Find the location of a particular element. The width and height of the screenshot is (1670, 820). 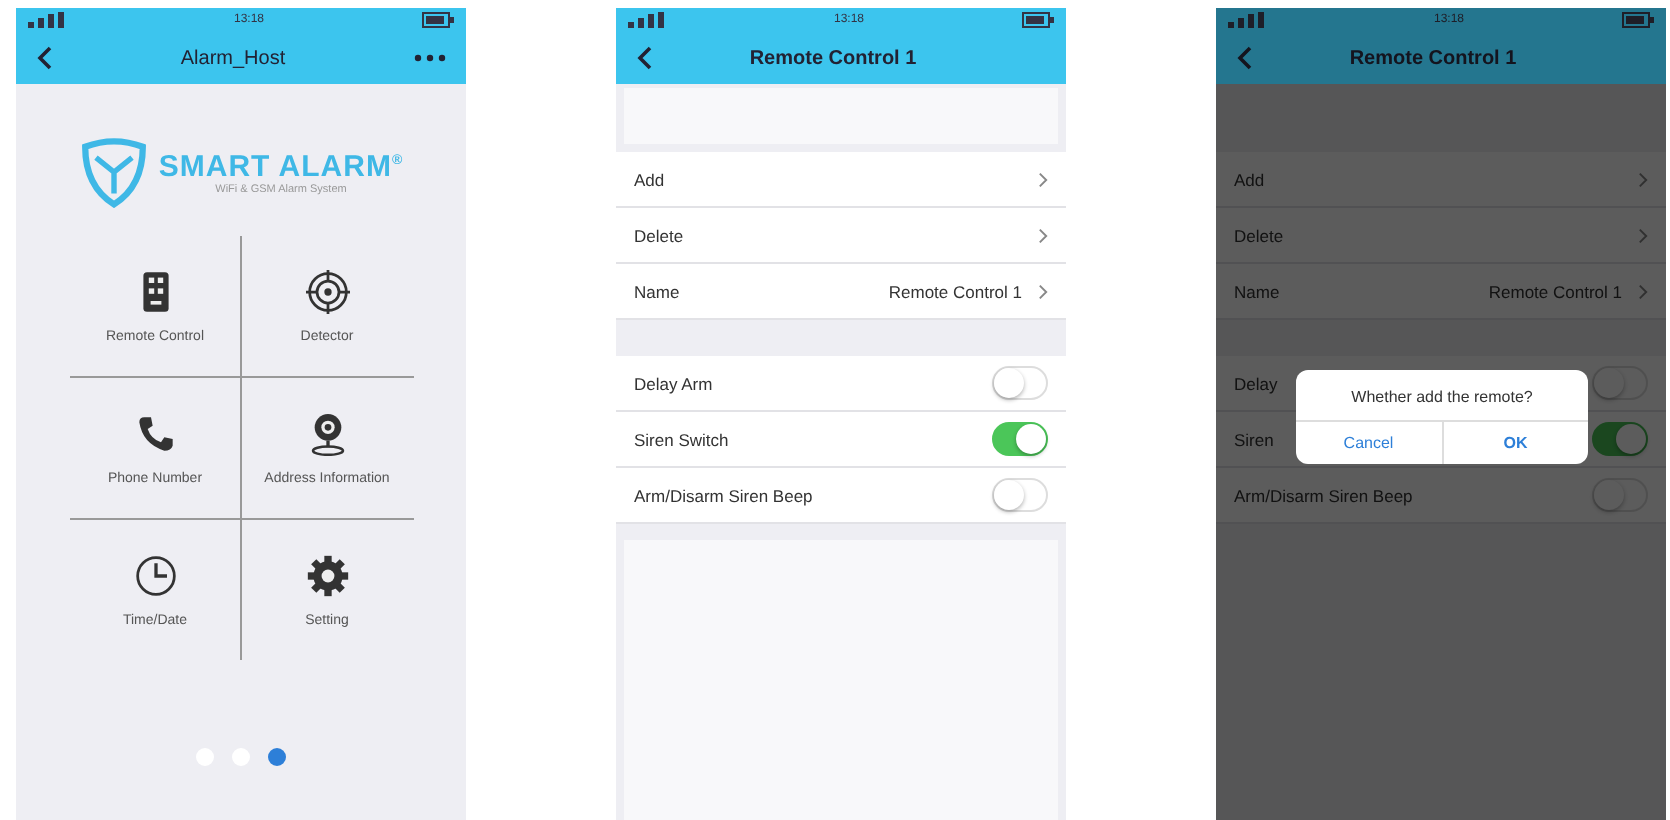

phone-icon is located at coordinates (155, 433).